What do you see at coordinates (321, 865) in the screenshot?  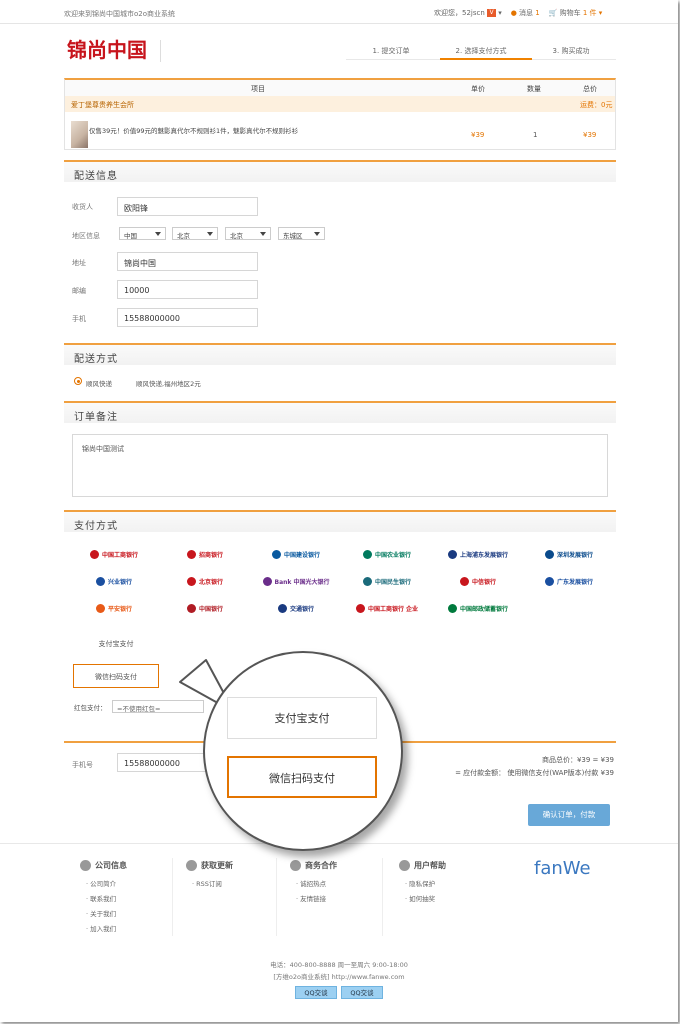 I see `footer-column-title-text: 商务合作` at bounding box center [321, 865].